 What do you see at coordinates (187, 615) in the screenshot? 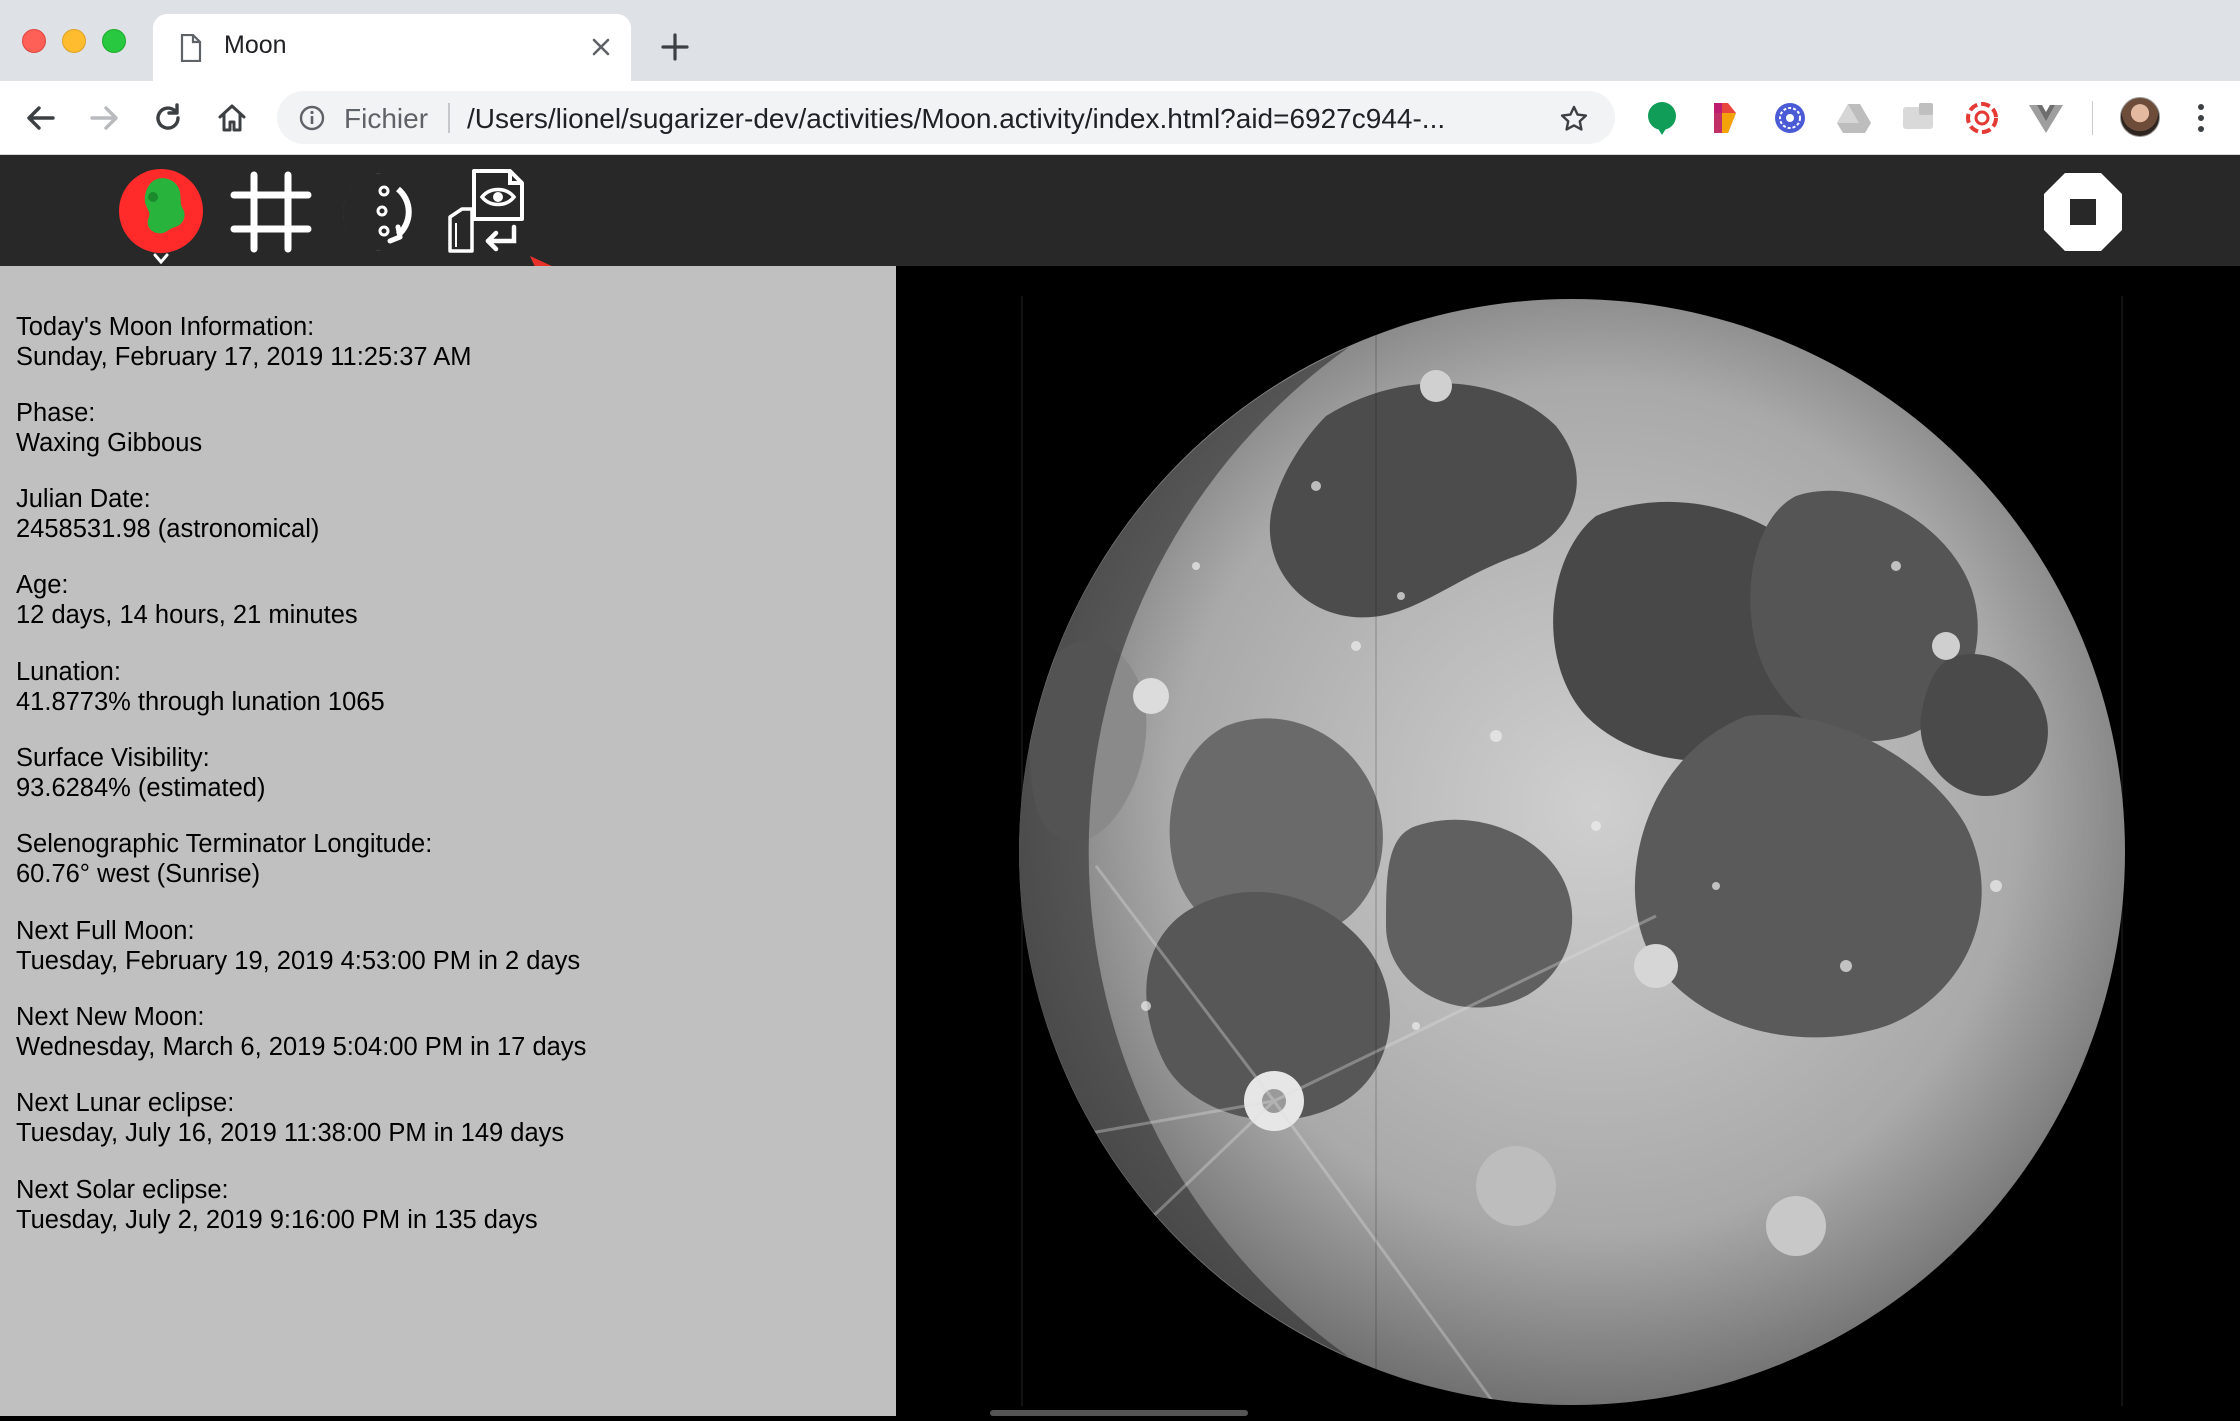
I see `info-value: 12 days, 14 hours, 21 minutes` at bounding box center [187, 615].